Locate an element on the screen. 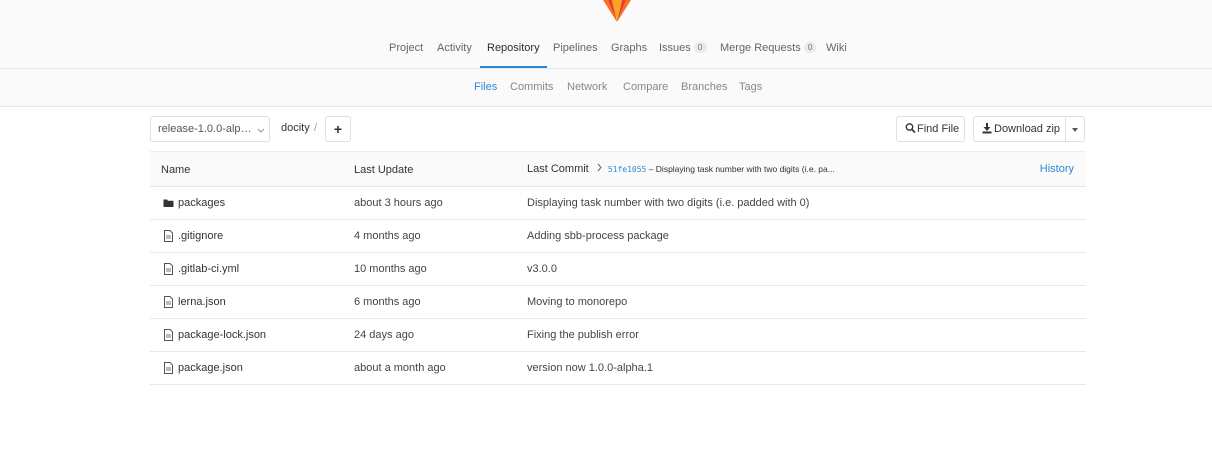 The width and height of the screenshot is (1212, 473). last-update: 10 months ago is located at coordinates (390, 269).